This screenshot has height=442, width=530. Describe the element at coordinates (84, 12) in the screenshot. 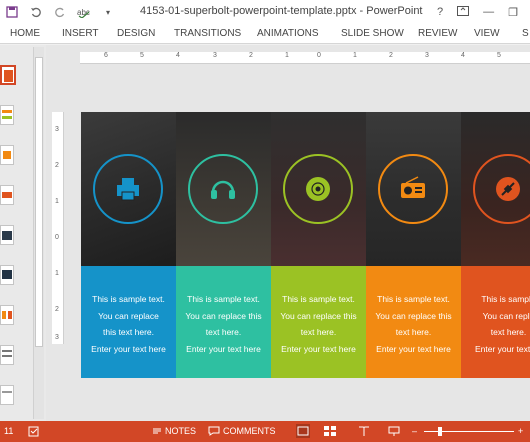

I see `spelling-icon: abc` at that location.